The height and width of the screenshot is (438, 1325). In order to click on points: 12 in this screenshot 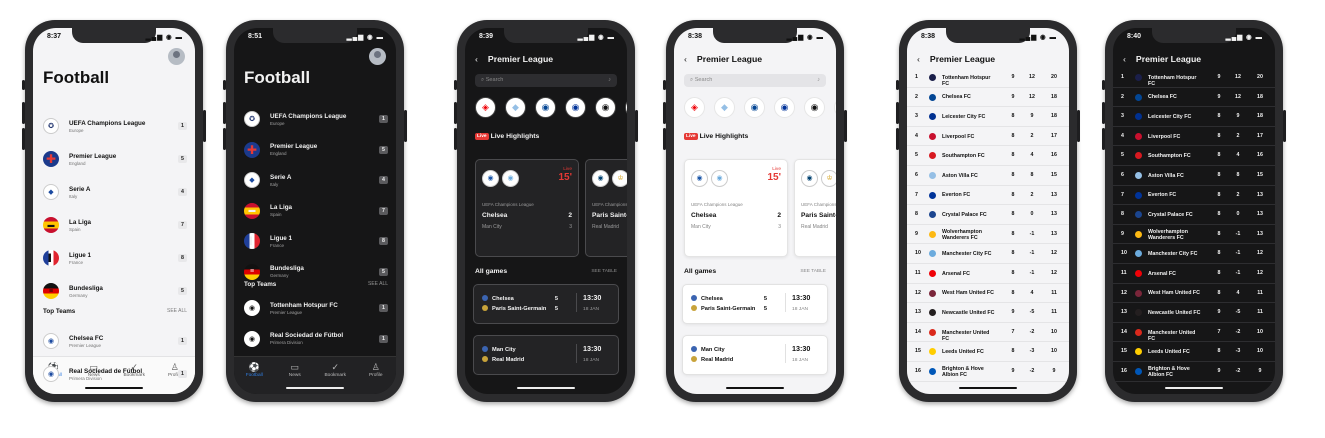, I will do `click(1260, 253)`.